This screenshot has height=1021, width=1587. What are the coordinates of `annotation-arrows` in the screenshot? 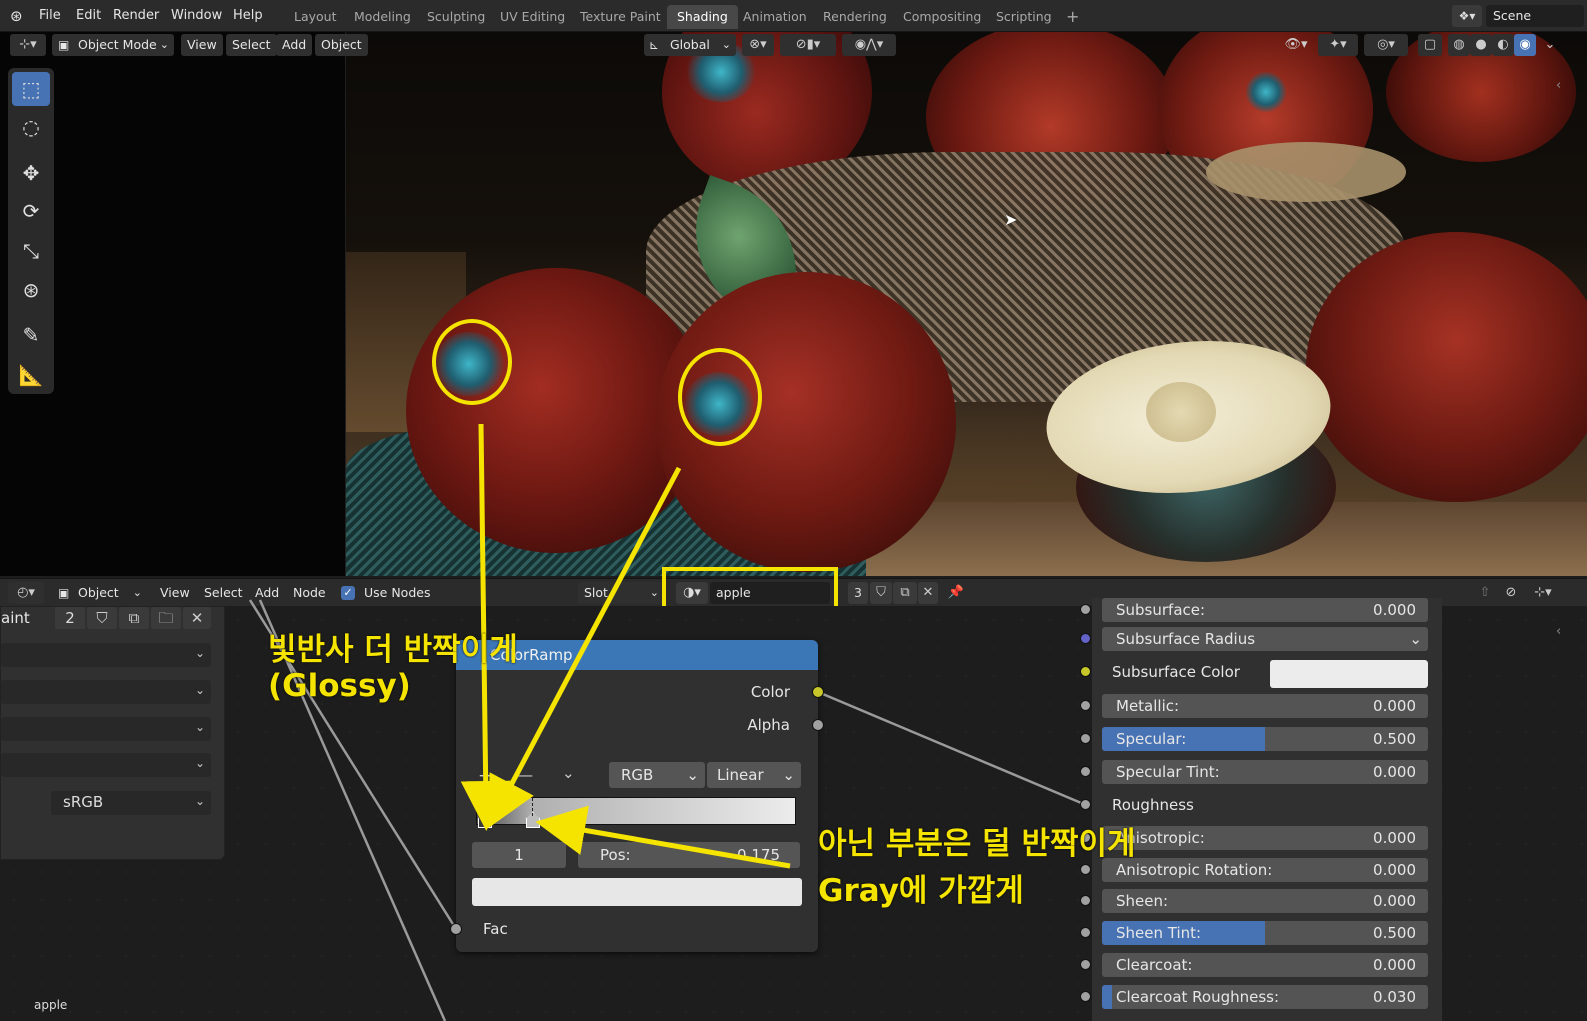 It's located at (625, 646).